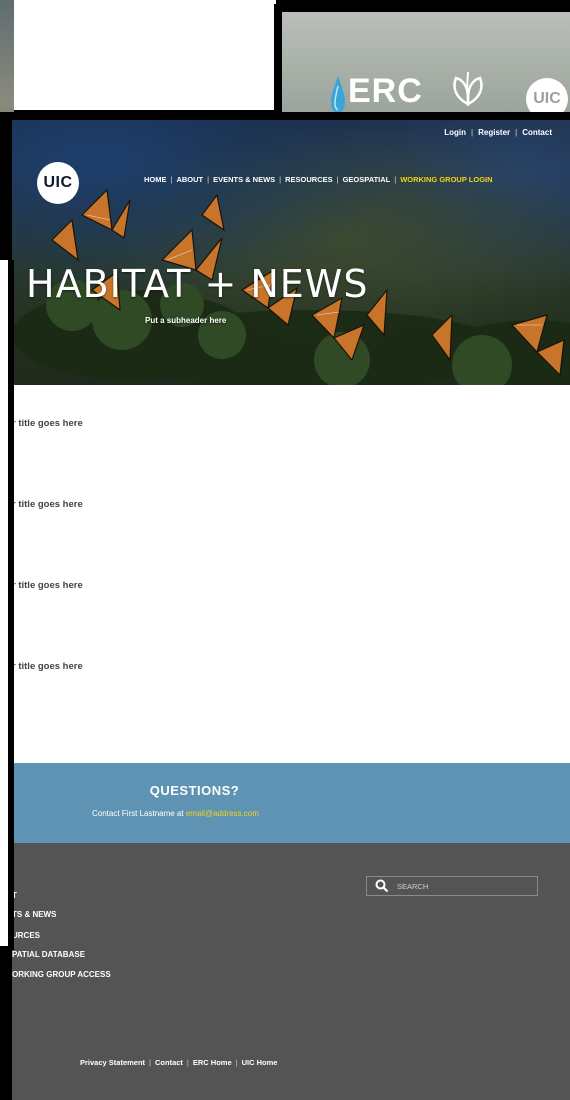  Describe the element at coordinates (48, 954) in the screenshot. I see `footer-link-geospatial-database: PATIAL DATABASE` at that location.